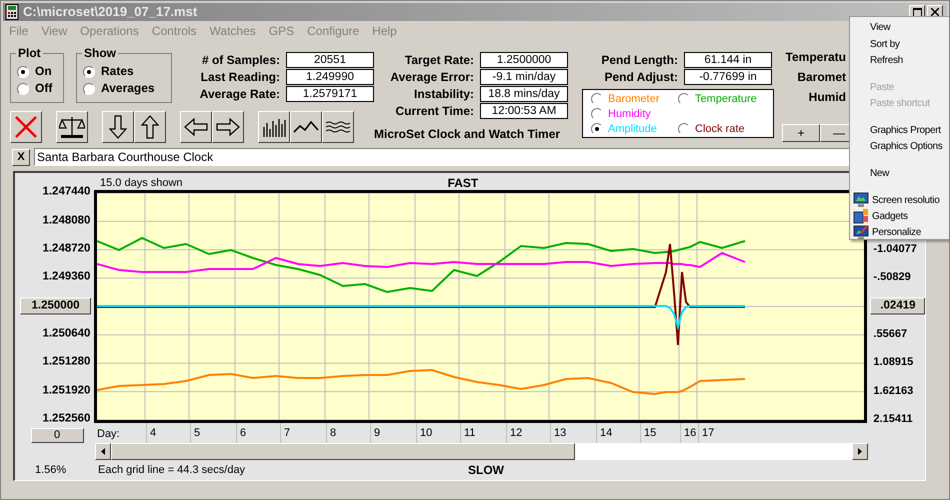  Describe the element at coordinates (172, 470) in the screenshot. I see `grid-note: Each grid line = 44.3 secs/day` at that location.